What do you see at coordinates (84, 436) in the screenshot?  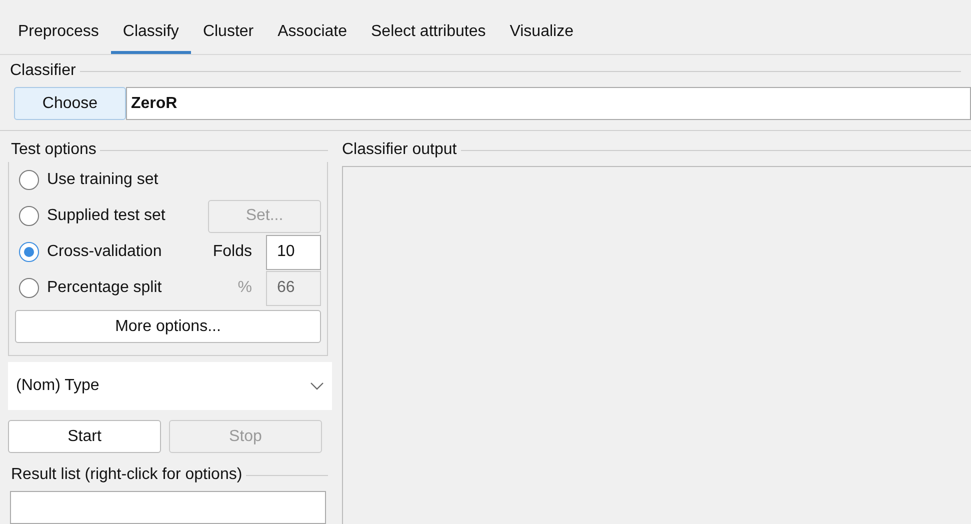 I see `start-button: Start` at bounding box center [84, 436].